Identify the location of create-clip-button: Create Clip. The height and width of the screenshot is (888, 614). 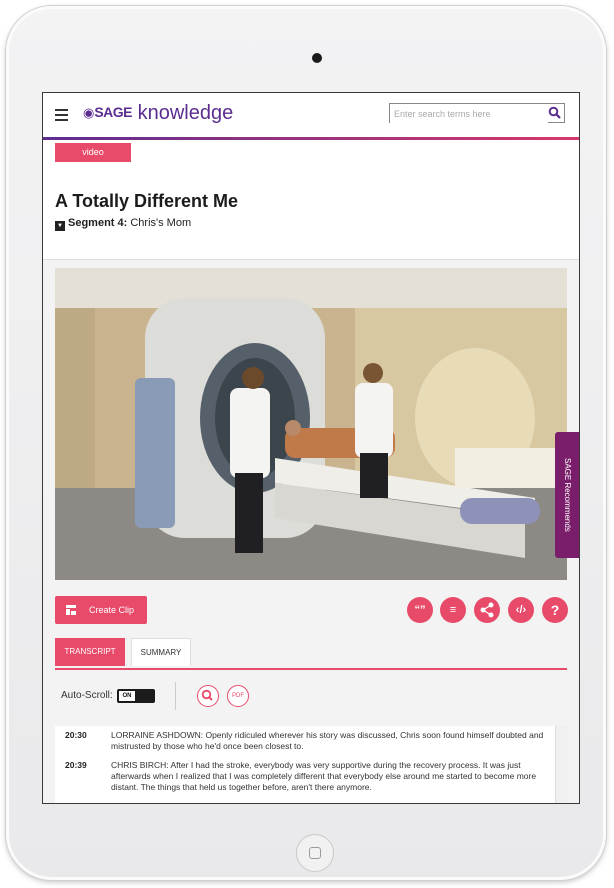
(101, 610).